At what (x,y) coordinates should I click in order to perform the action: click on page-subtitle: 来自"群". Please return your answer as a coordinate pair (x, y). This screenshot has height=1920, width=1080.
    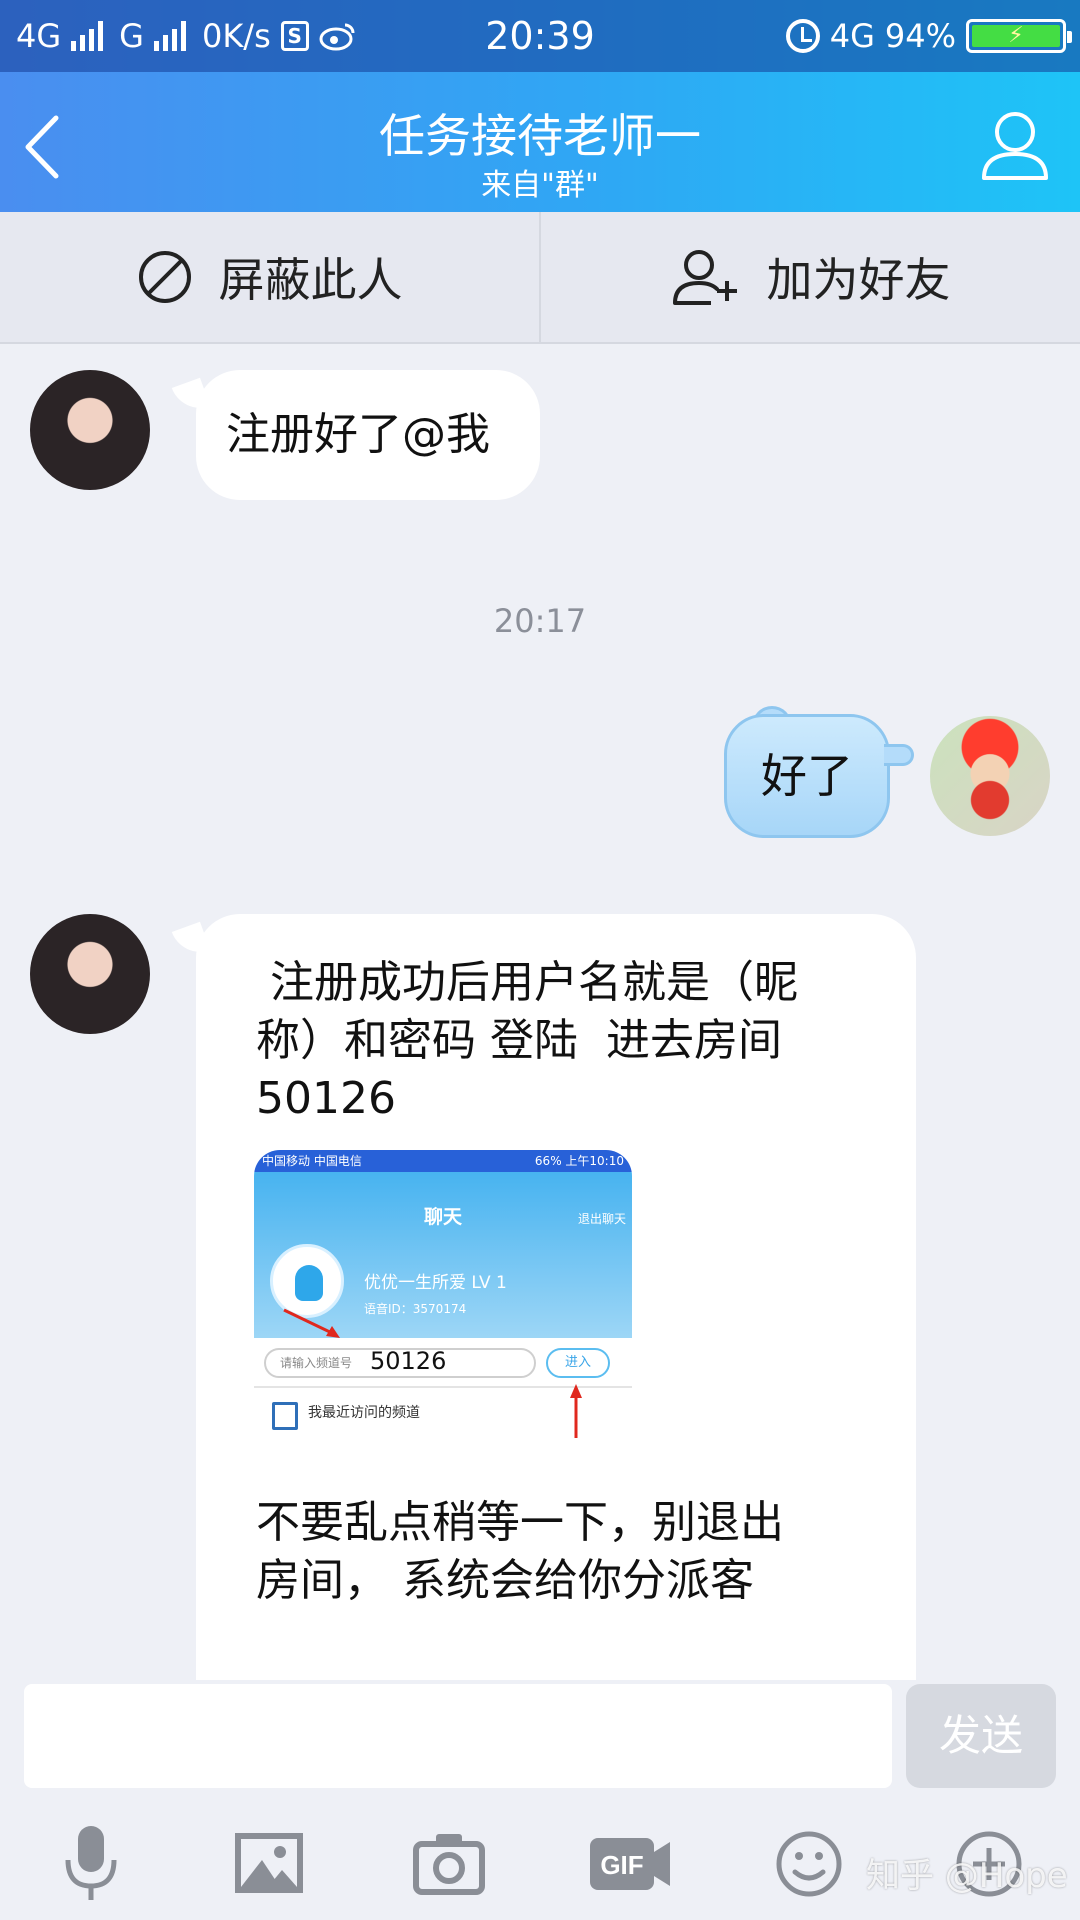
    Looking at the image, I should click on (540, 185).